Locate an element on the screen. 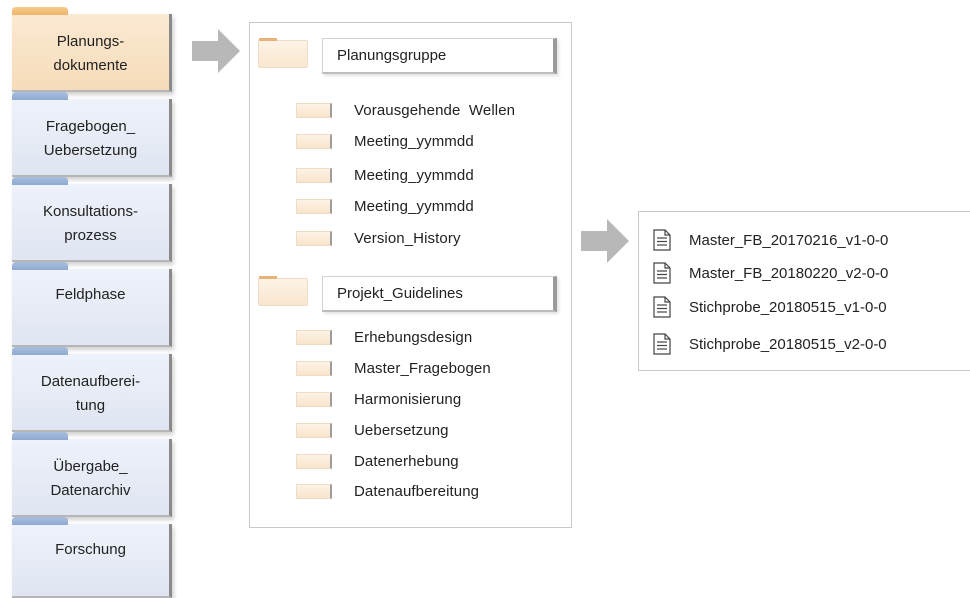 This screenshot has height=598, width=970. folder-item: Harmonisierung is located at coordinates (378, 399).